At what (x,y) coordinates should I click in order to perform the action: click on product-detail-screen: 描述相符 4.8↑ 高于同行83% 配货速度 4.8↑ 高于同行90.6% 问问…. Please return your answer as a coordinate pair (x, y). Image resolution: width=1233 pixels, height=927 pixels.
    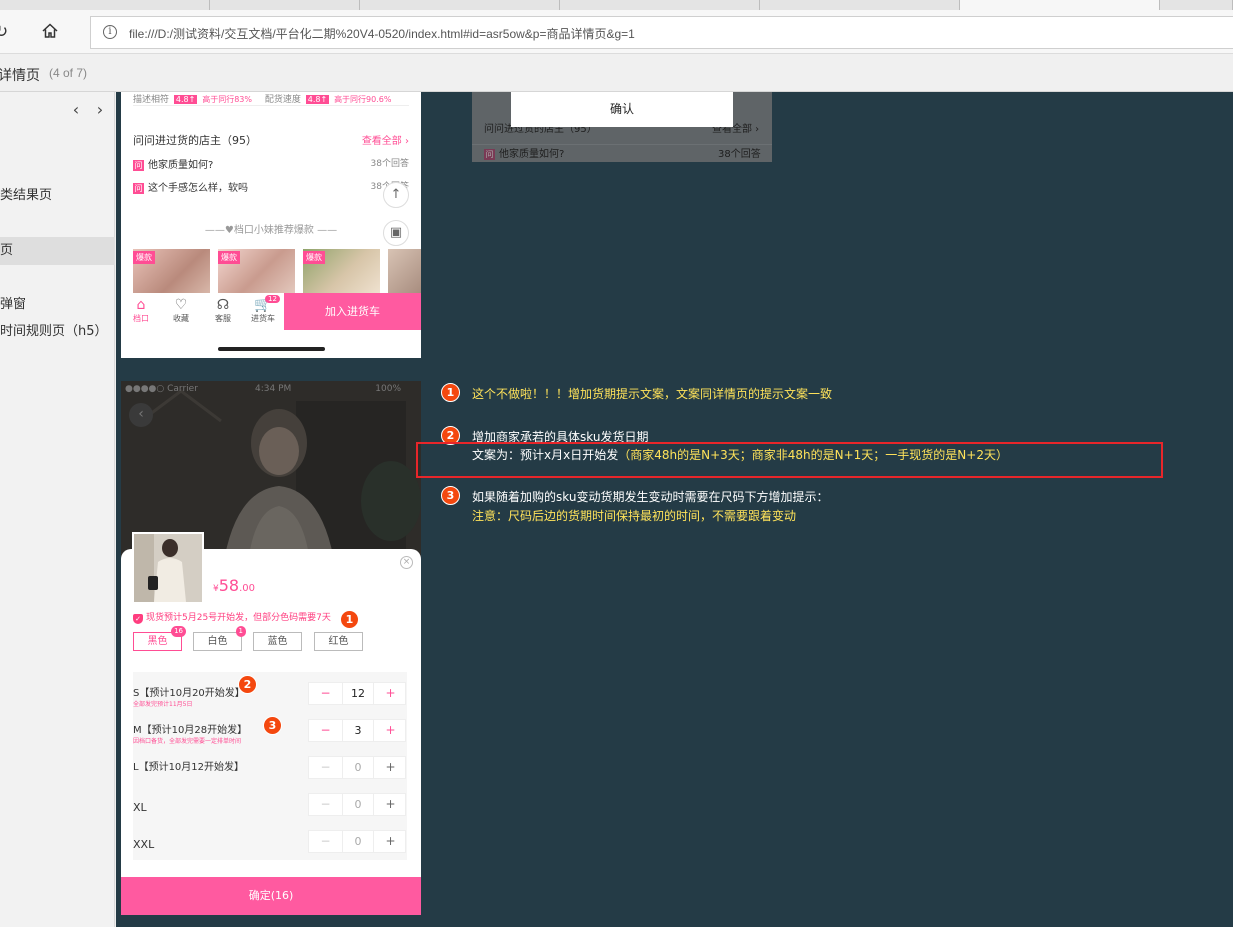
    Looking at the image, I should click on (271, 225).